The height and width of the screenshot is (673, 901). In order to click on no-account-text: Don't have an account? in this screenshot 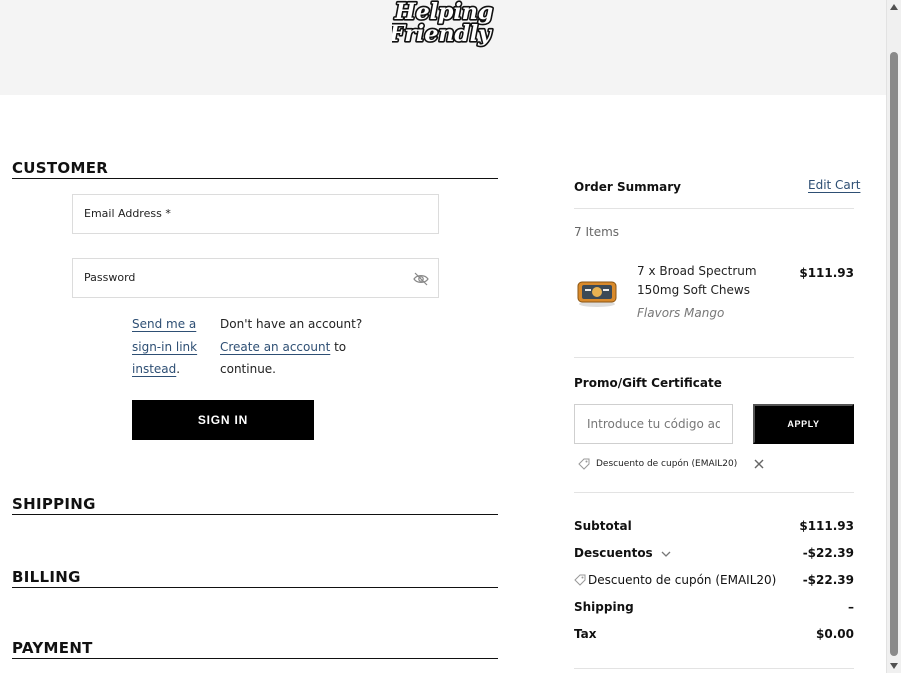, I will do `click(291, 324)`.